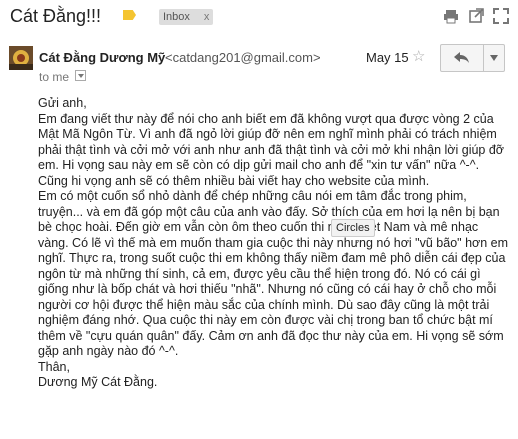 Image resolution: width=518 pixels, height=439 pixels. What do you see at coordinates (501, 16) in the screenshot?
I see `expand-icon` at bounding box center [501, 16].